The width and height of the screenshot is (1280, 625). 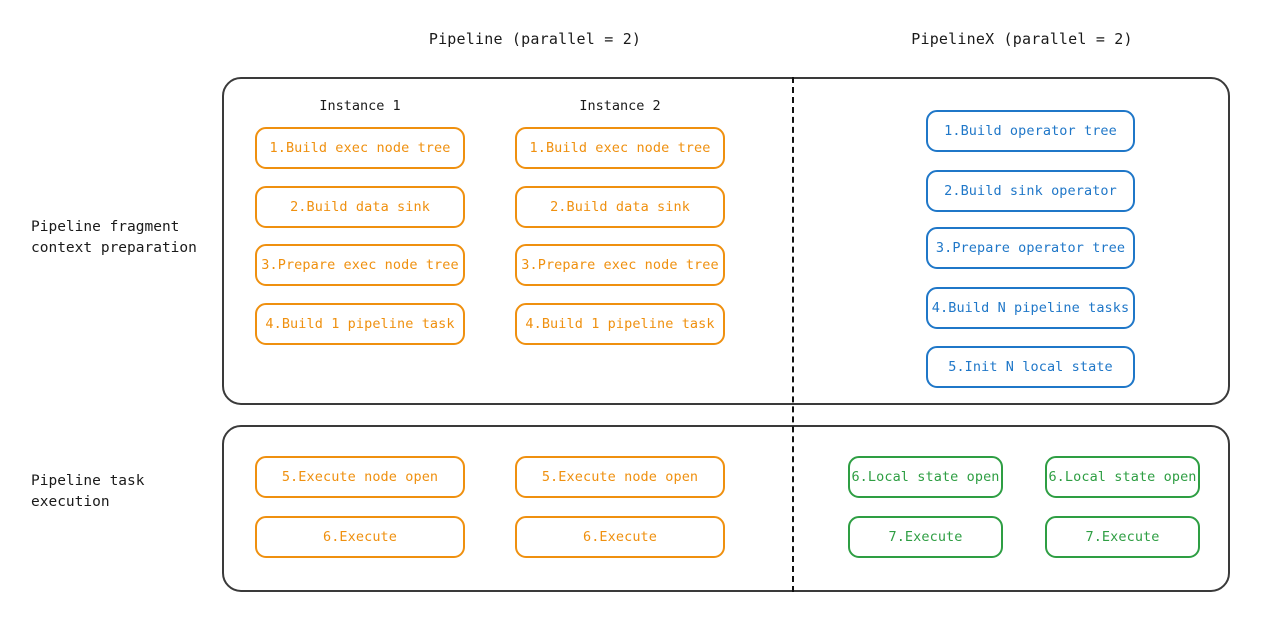 I want to click on prep-instance1-step-3: 3.Prepare exec node tree, so click(x=360, y=265).